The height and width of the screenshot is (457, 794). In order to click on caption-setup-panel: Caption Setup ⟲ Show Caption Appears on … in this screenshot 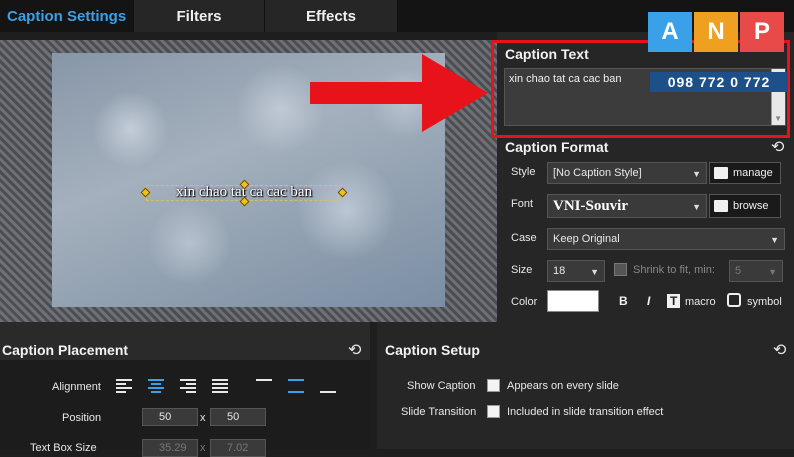, I will do `click(585, 385)`.